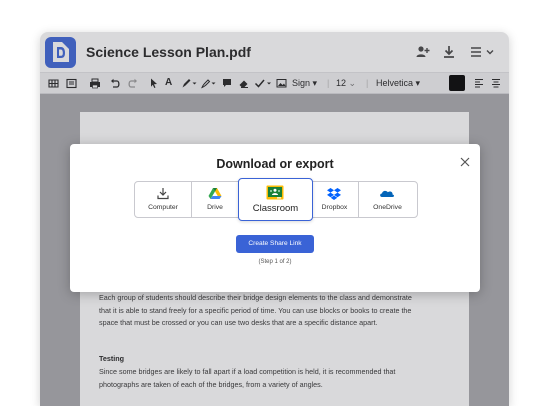 The width and height of the screenshot is (549, 406). I want to click on google-drive-icon, so click(215, 193).